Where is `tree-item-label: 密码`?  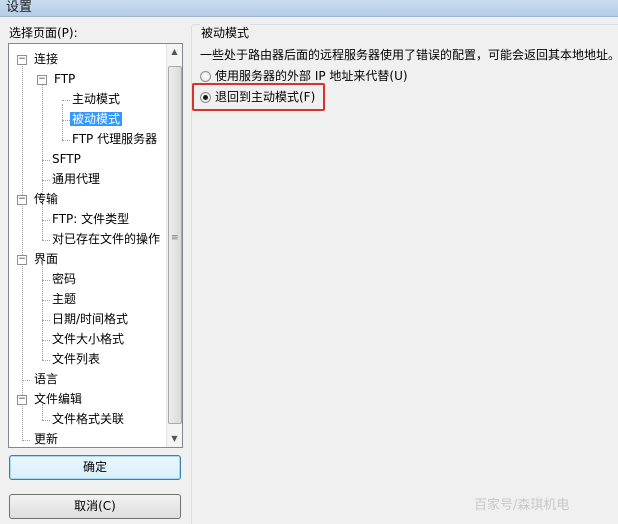 tree-item-label: 密码 is located at coordinates (64, 279).